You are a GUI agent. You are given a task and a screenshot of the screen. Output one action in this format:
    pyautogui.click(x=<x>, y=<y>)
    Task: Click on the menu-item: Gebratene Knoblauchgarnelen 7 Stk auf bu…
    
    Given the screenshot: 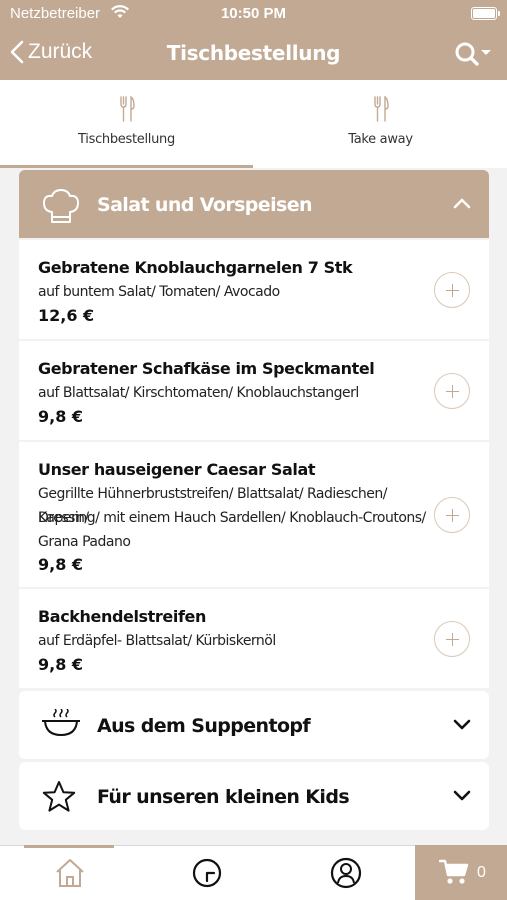 What is the action you would take?
    pyautogui.click(x=254, y=289)
    